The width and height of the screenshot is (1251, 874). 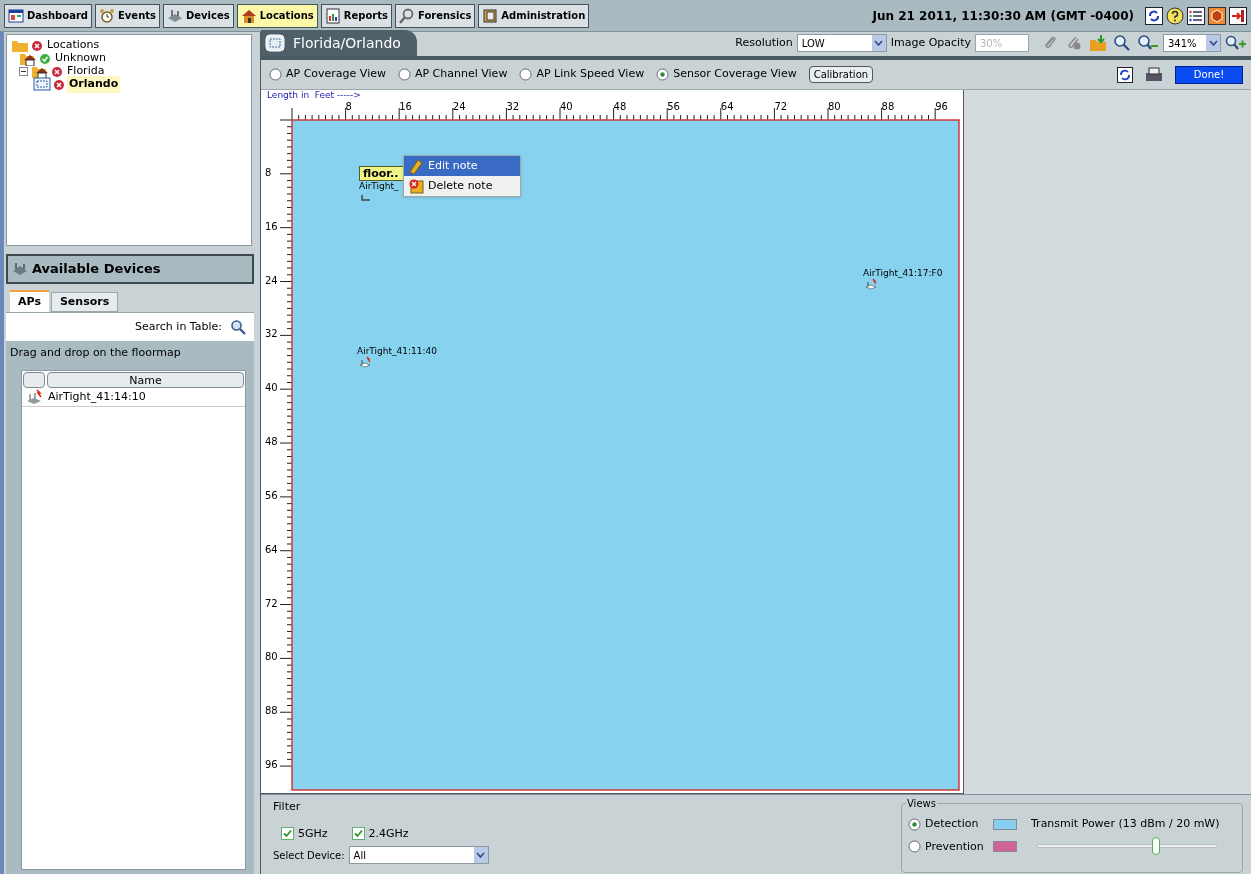 What do you see at coordinates (735, 74) in the screenshot?
I see `radio-label: Sensor Coverage View` at bounding box center [735, 74].